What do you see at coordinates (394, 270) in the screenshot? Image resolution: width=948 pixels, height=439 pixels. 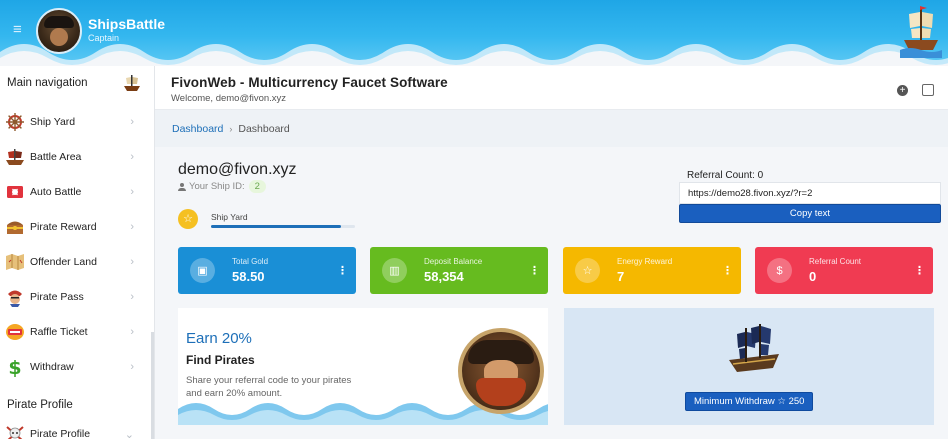 I see `coins-icon: ▥` at bounding box center [394, 270].